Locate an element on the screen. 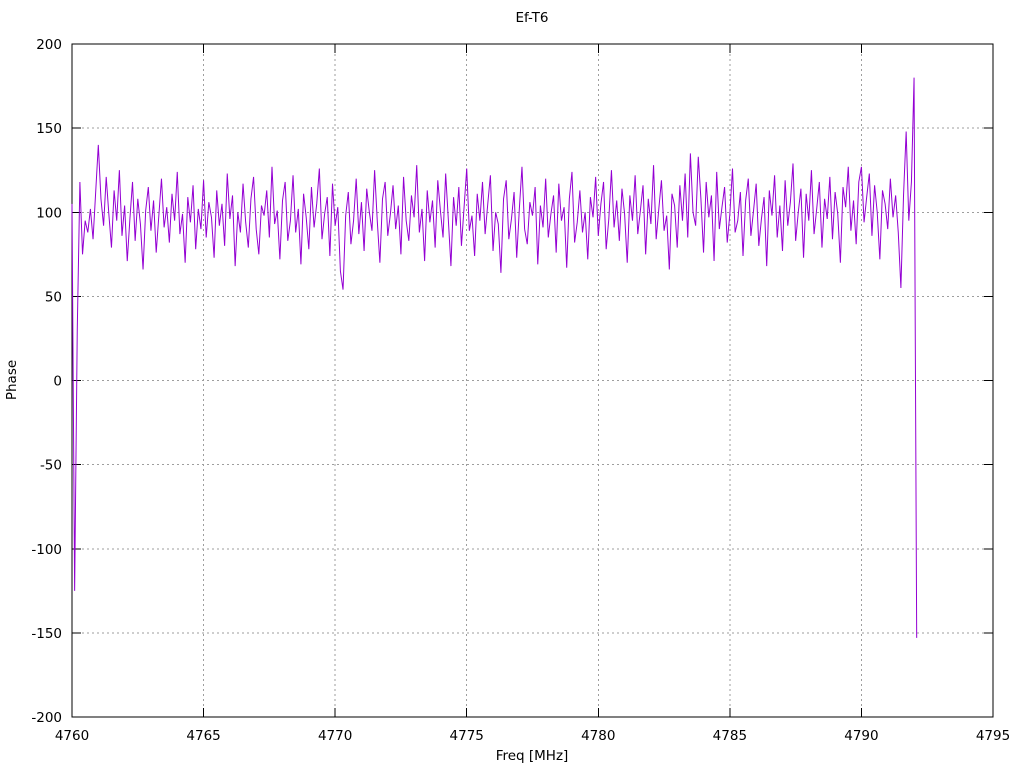 Image resolution: width=1024 pixels, height=772 pixels. y-tick-label: -50 is located at coordinates (51, 466).